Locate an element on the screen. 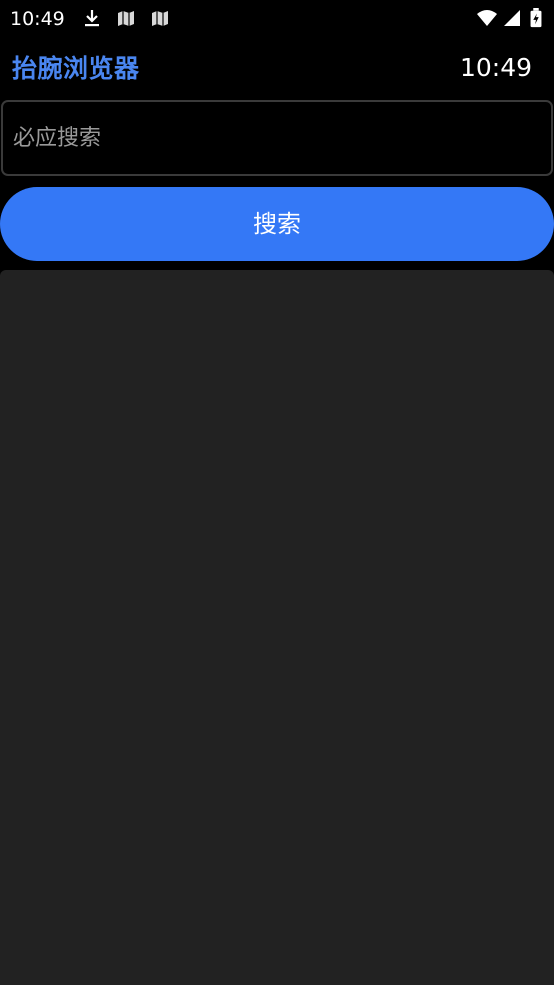 The width and height of the screenshot is (554, 985). status-bar: 10:49 is located at coordinates (277, 19).